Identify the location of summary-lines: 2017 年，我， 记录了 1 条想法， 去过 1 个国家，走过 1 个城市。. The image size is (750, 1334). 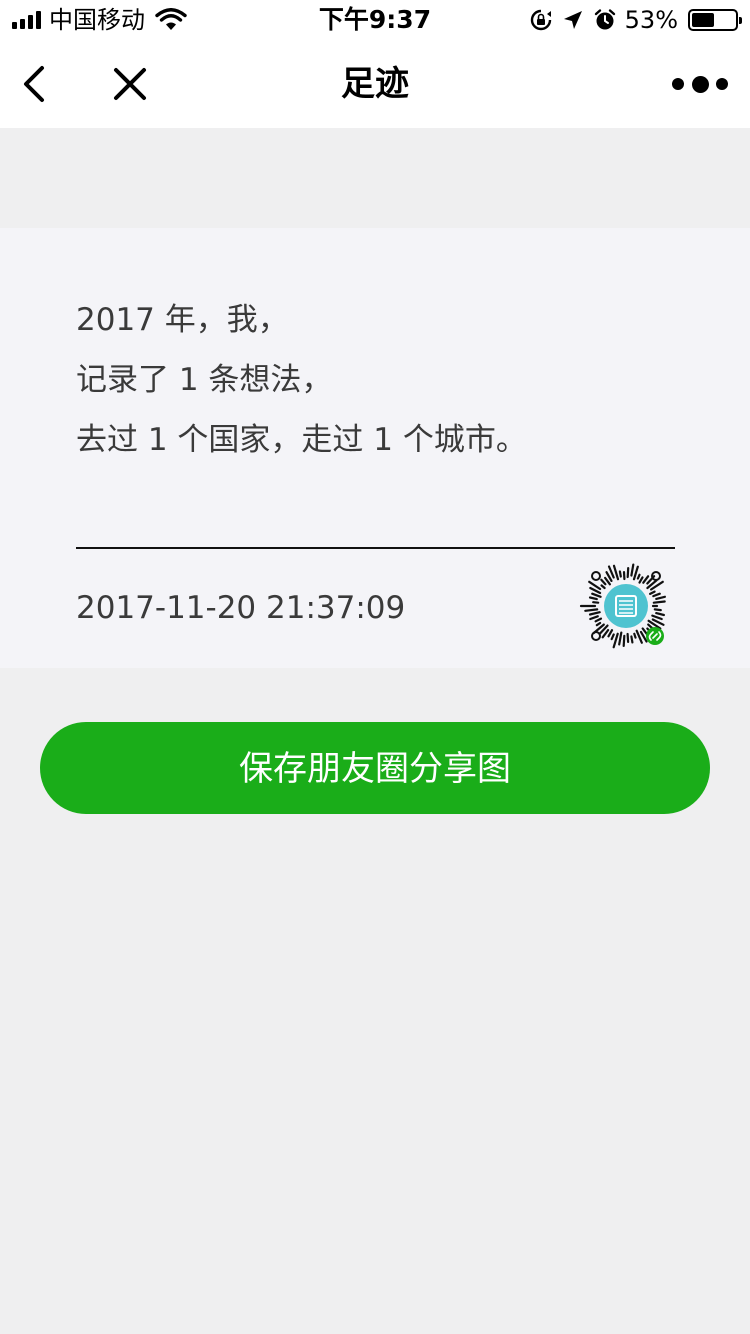
(301, 380).